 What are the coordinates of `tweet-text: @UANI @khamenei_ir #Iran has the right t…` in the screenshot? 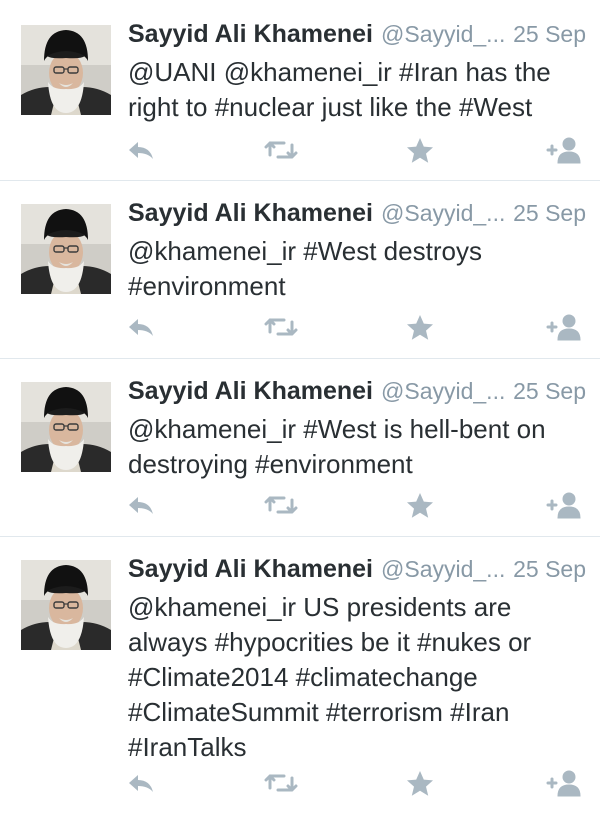 It's located at (339, 89).